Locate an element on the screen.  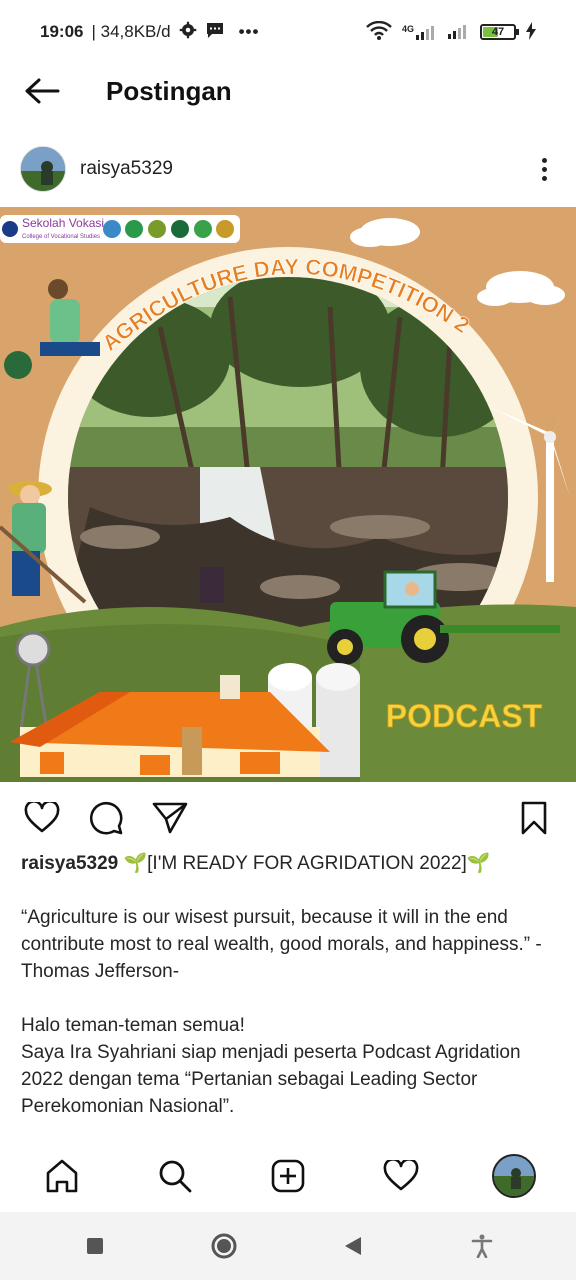
logo-text: Sekolah Vokasi is located at coordinates (63, 223).